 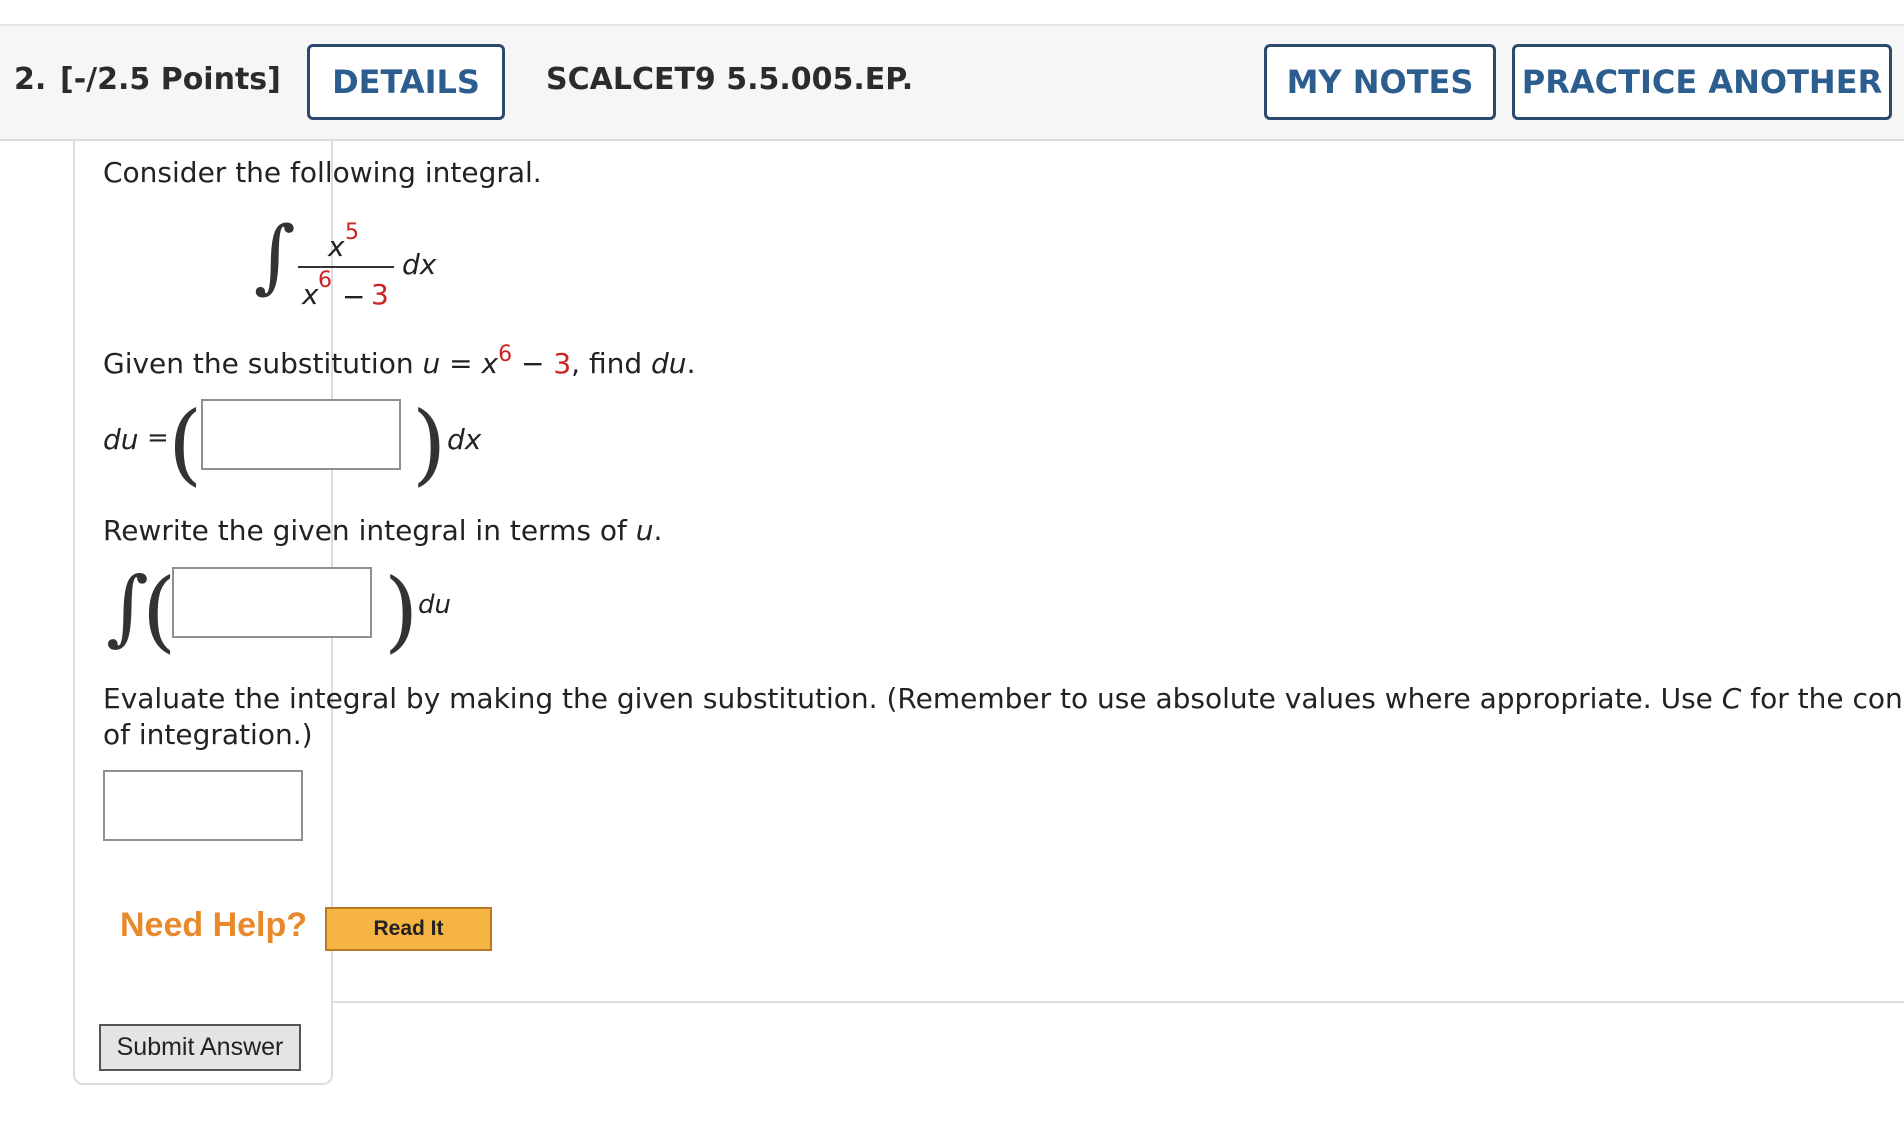 What do you see at coordinates (533, 363) in the screenshot?
I see `sub-minus: −` at bounding box center [533, 363].